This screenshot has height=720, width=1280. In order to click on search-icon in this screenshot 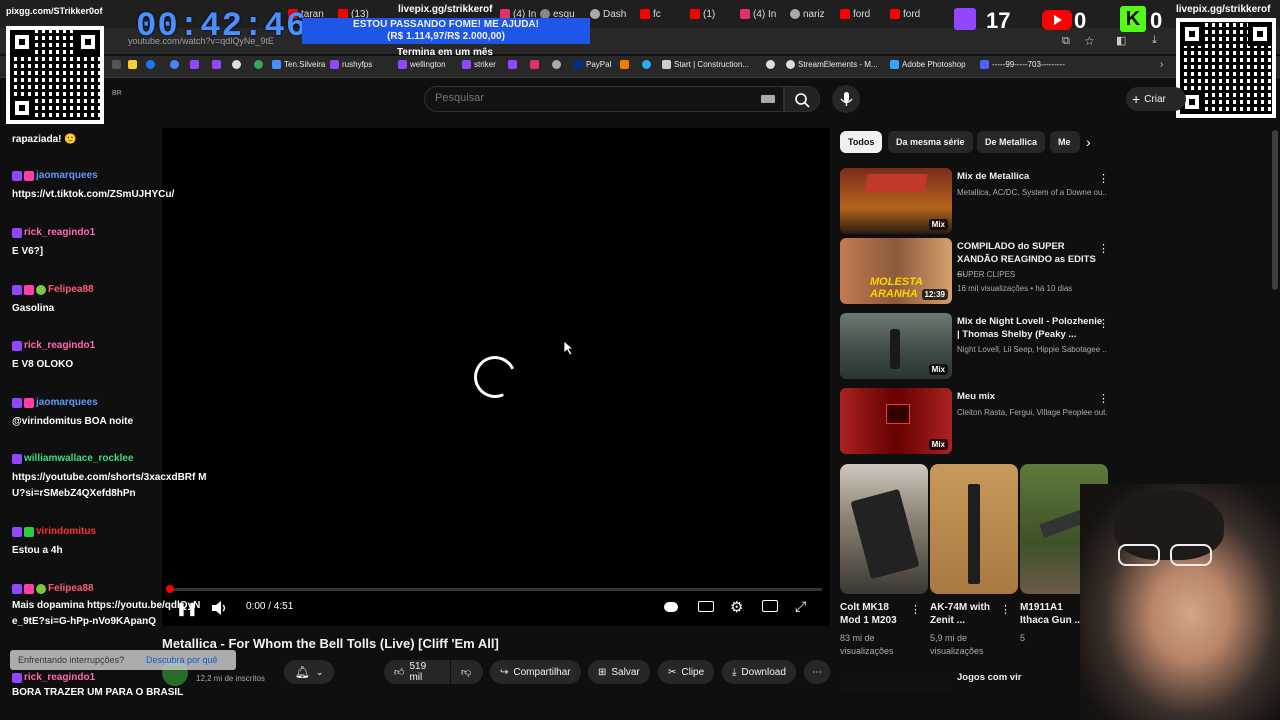, I will do `click(802, 100)`.